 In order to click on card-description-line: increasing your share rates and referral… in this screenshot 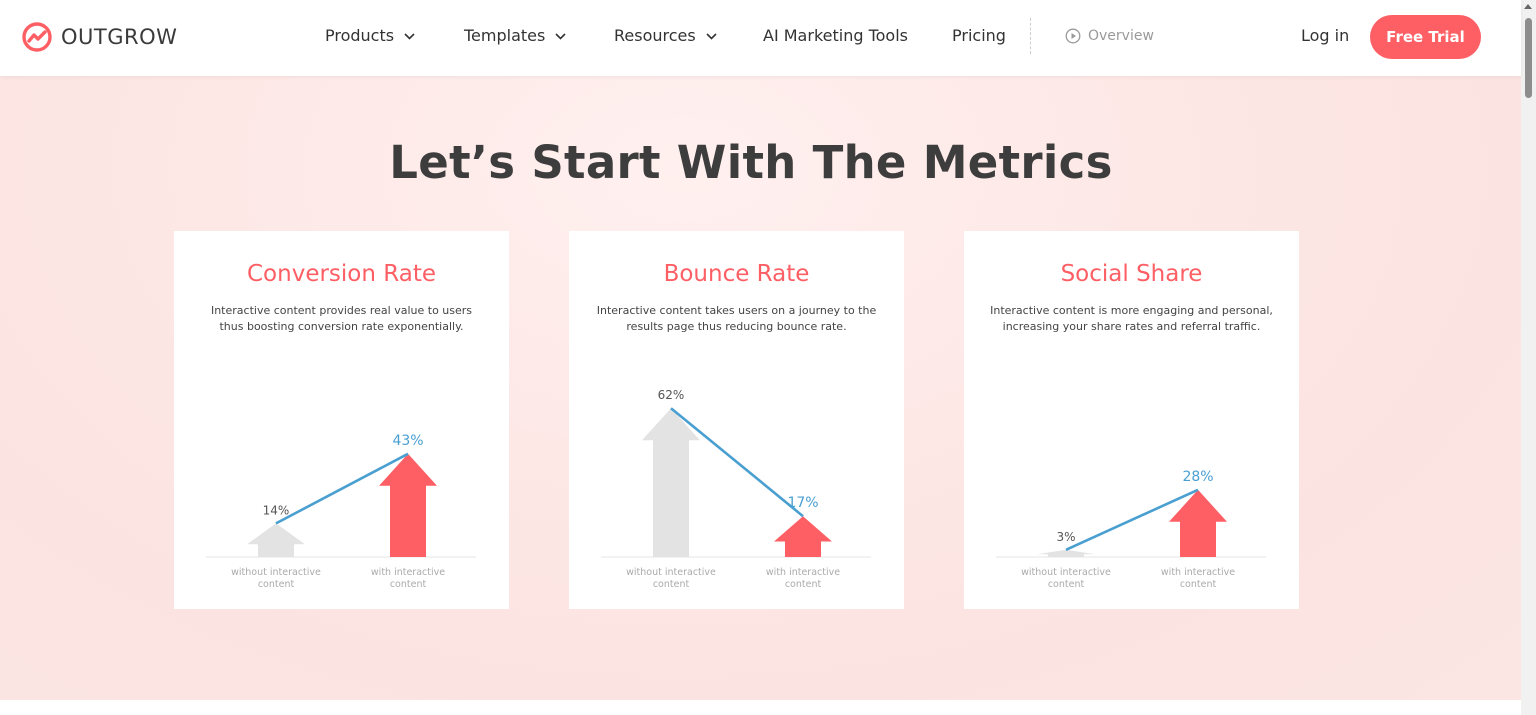, I will do `click(1131, 326)`.